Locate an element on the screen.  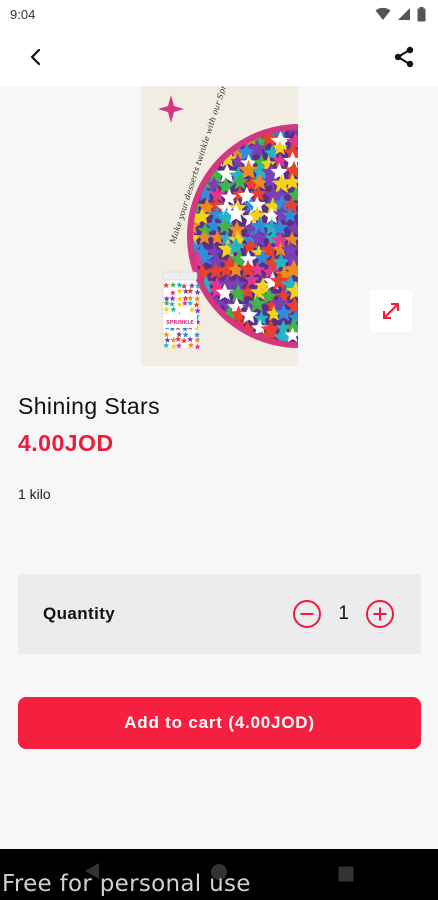
system-nav-bar is located at coordinates (219, 874).